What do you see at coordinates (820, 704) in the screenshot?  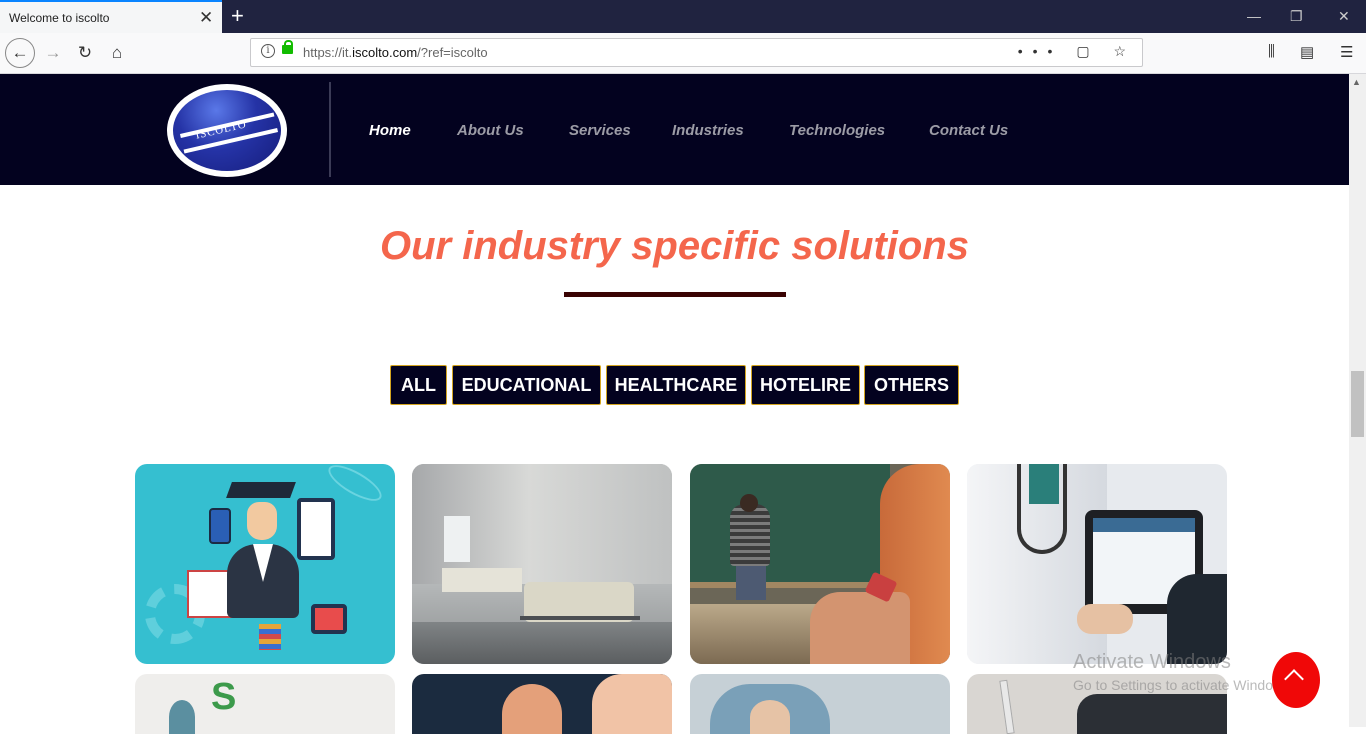 I see `card-surgery` at bounding box center [820, 704].